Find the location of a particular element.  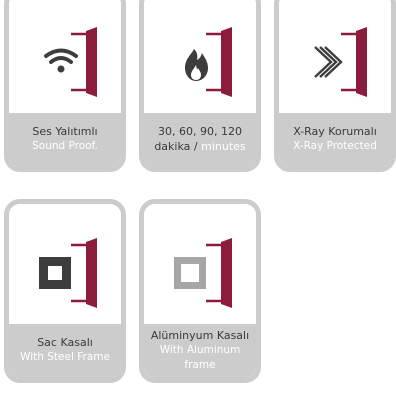

feature-title-en: Sound Proof. is located at coordinates (65, 146).